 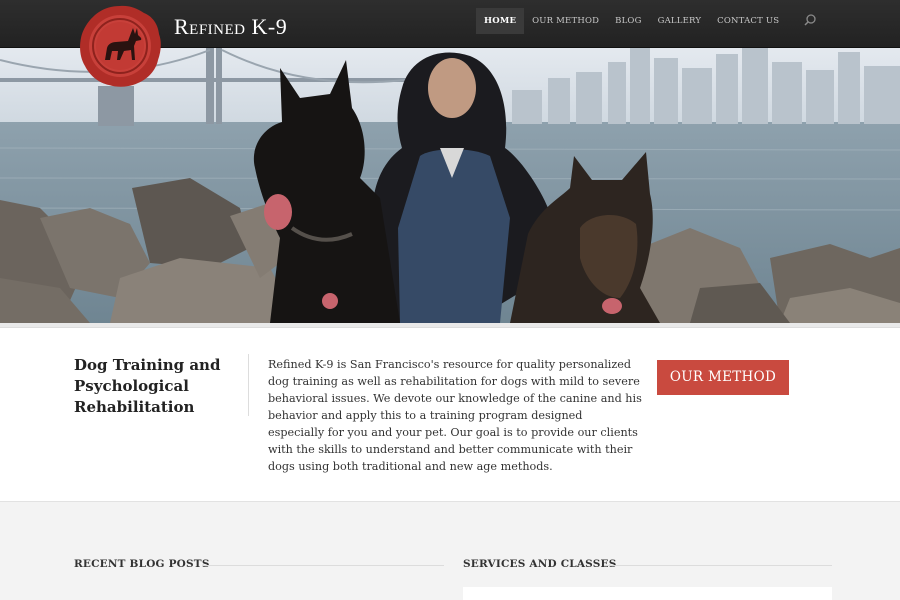 What do you see at coordinates (500, 21) in the screenshot?
I see `nav-item-home: HOME` at bounding box center [500, 21].